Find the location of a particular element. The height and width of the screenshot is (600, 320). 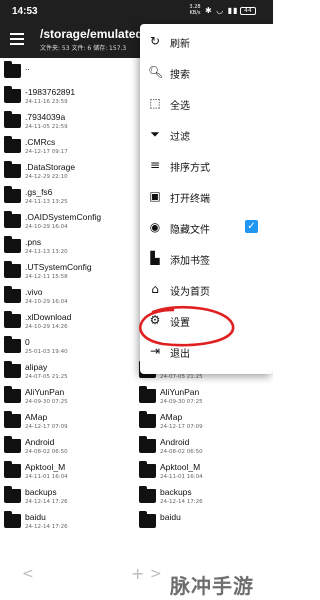

menu-item-sort: ≡ 排序方式 is located at coordinates (206, 165).